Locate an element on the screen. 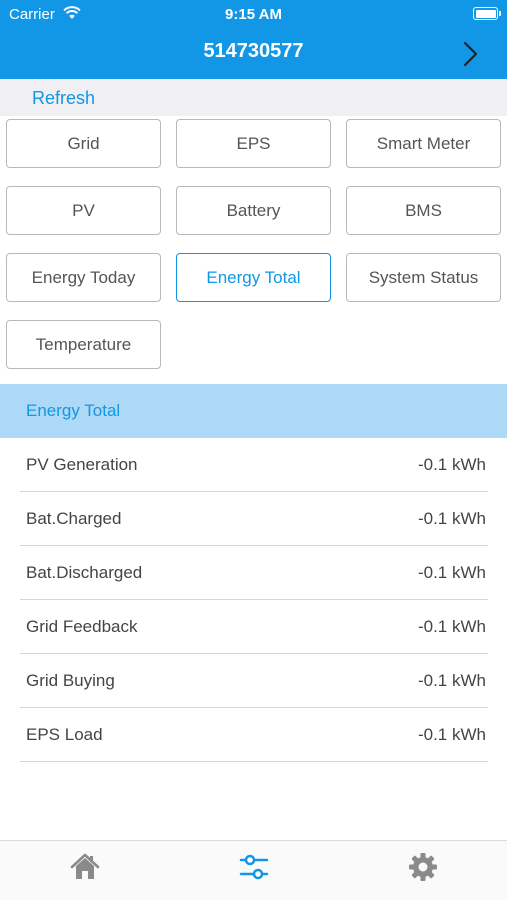  table-row: Grid Feedback -0.1 kWh is located at coordinates (254, 627).